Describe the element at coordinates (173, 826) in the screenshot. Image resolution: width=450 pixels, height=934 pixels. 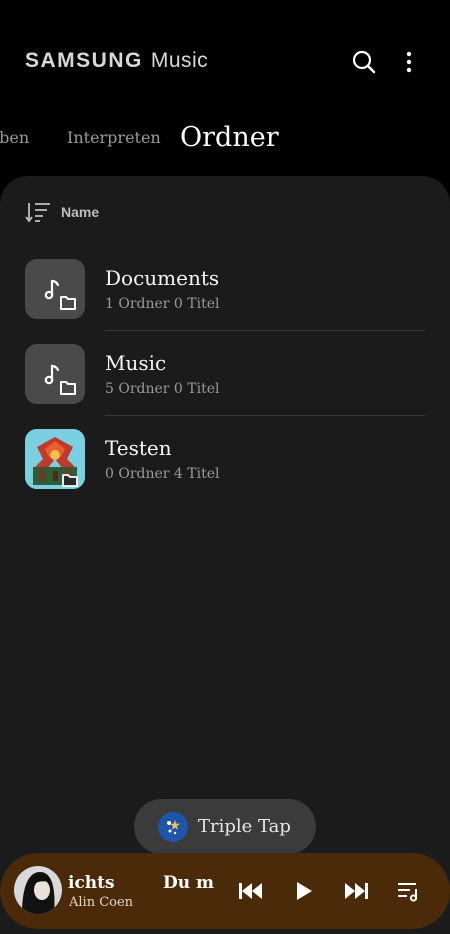
I see `accessibility-icon` at that location.